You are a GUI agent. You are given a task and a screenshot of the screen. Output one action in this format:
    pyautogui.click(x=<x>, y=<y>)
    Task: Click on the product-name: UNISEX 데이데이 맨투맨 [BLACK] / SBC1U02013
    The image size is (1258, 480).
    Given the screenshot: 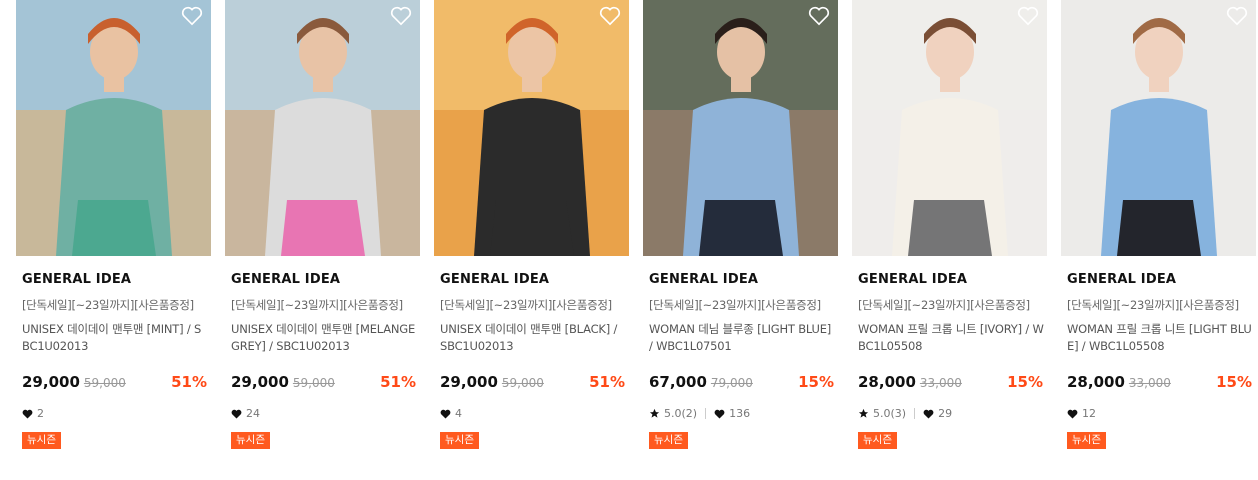 What is the action you would take?
    pyautogui.click(x=533, y=338)
    